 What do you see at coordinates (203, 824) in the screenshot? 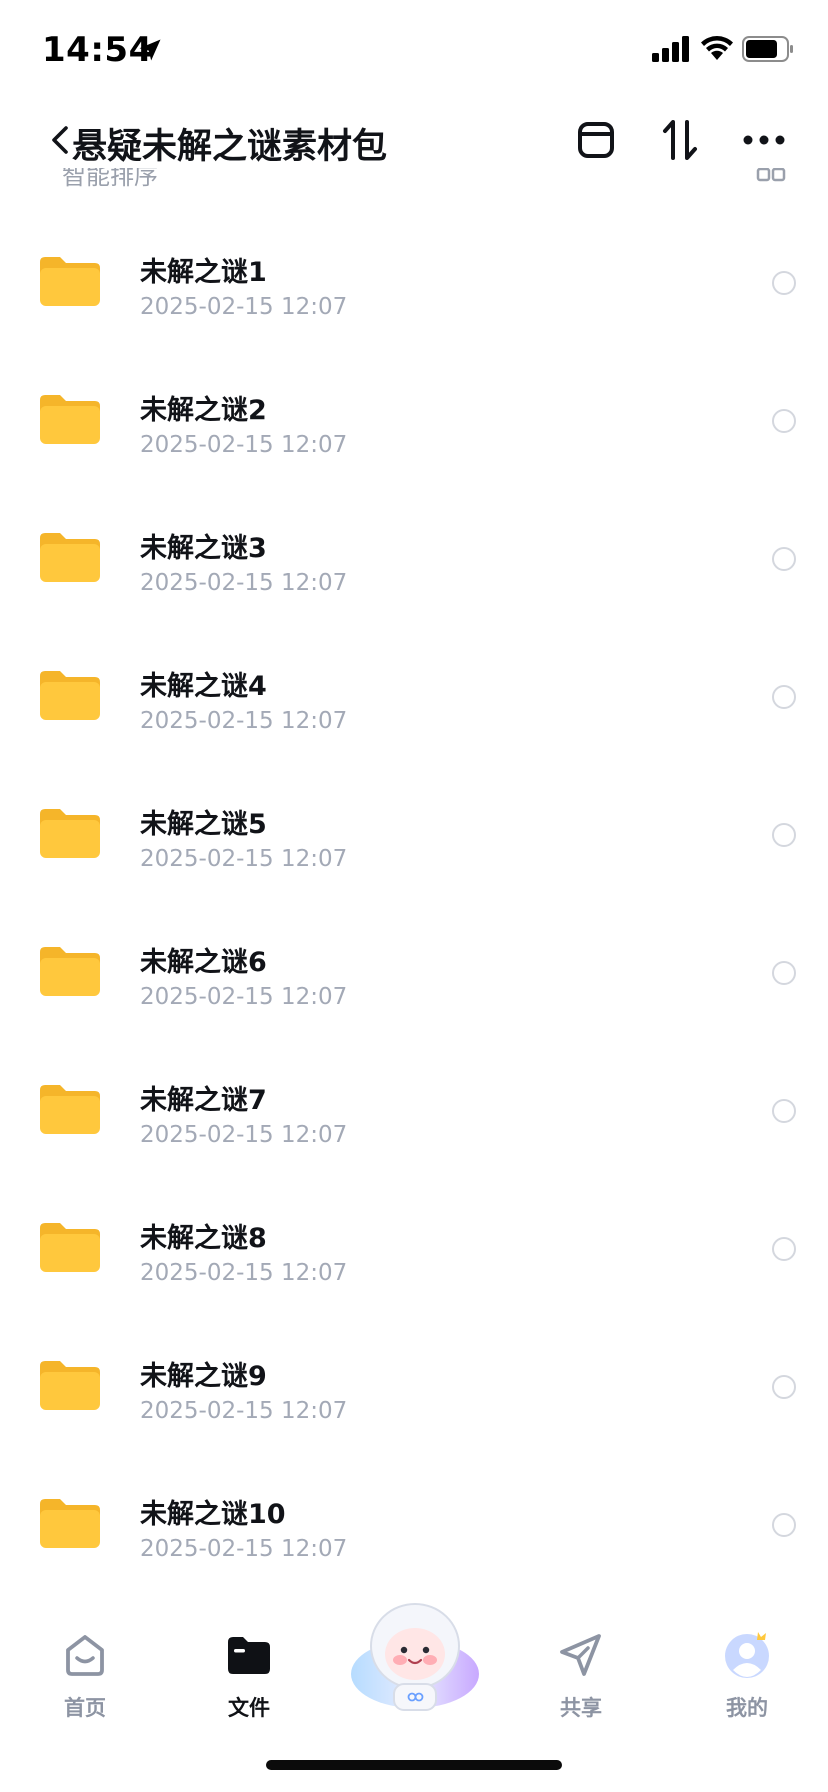
I see `file-name: 未解之谜5` at bounding box center [203, 824].